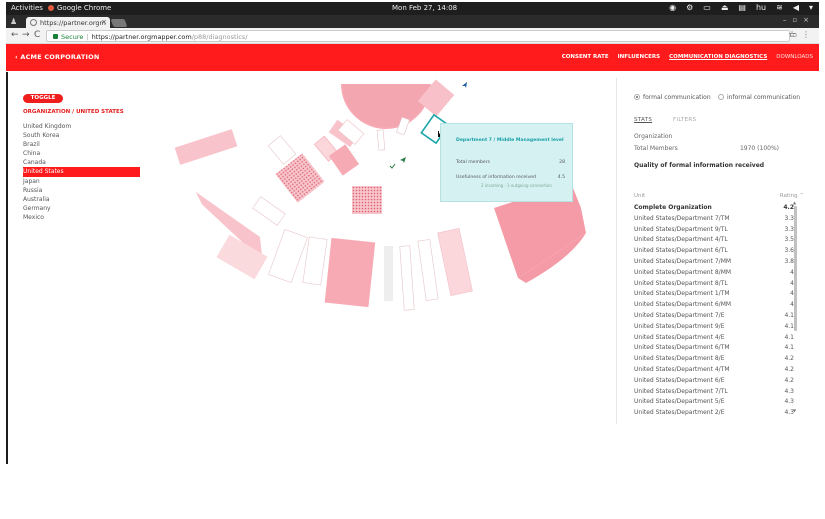 This screenshot has height=519, width=825. What do you see at coordinates (715, 348) in the screenshot?
I see `table-row: United States/Department 6/TM 4.1` at bounding box center [715, 348].